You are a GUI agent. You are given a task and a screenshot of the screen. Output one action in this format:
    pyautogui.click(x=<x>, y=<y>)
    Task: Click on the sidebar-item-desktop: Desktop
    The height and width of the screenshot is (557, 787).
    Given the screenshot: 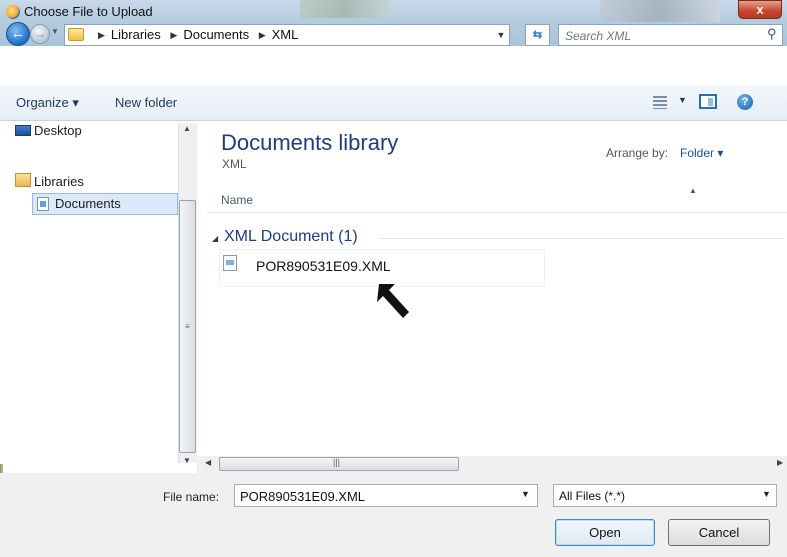 What is the action you would take?
    pyautogui.click(x=58, y=130)
    